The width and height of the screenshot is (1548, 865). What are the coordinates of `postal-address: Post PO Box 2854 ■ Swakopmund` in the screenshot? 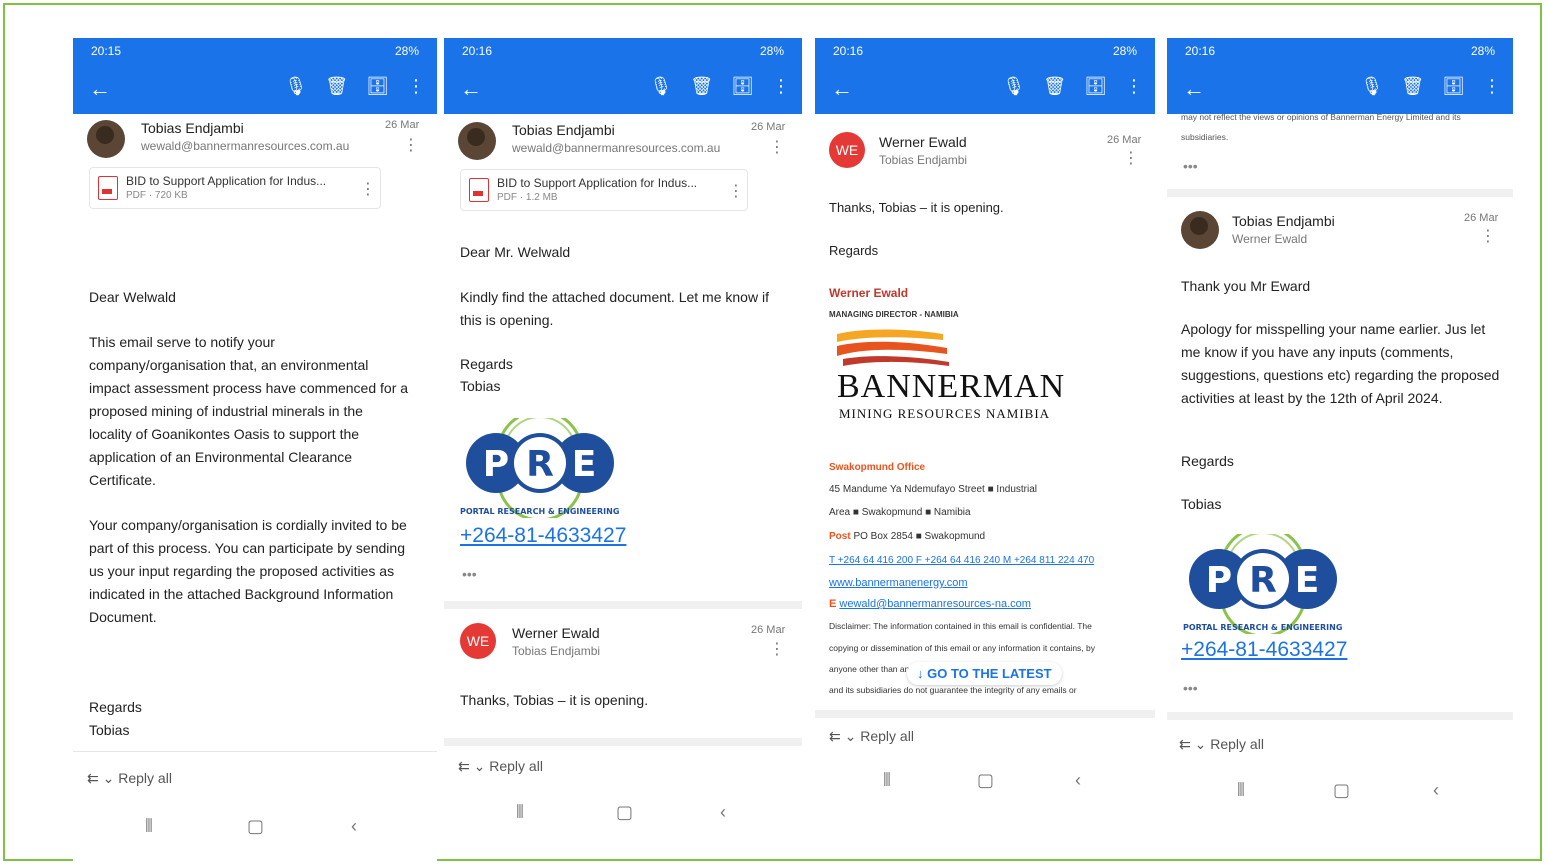 It's located at (907, 536).